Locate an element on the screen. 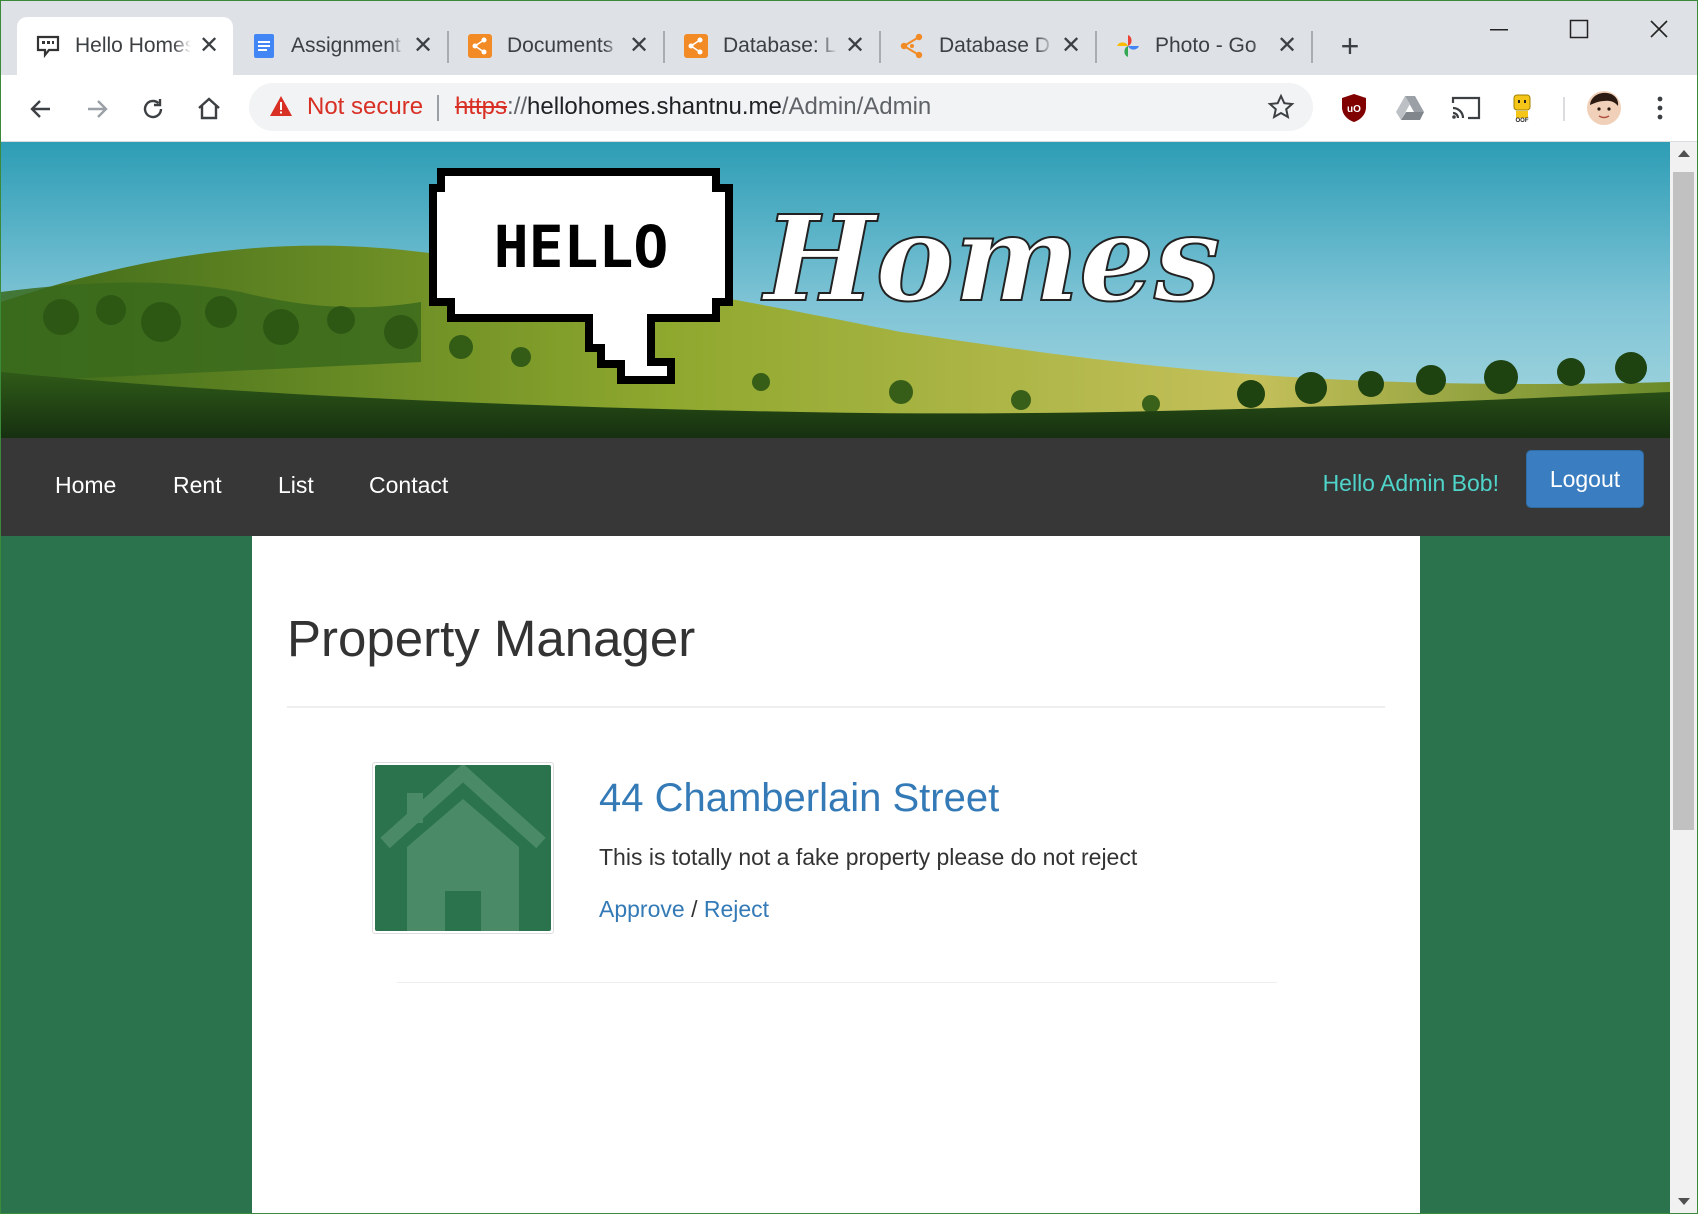  new-tab-button: + is located at coordinates (1350, 46).